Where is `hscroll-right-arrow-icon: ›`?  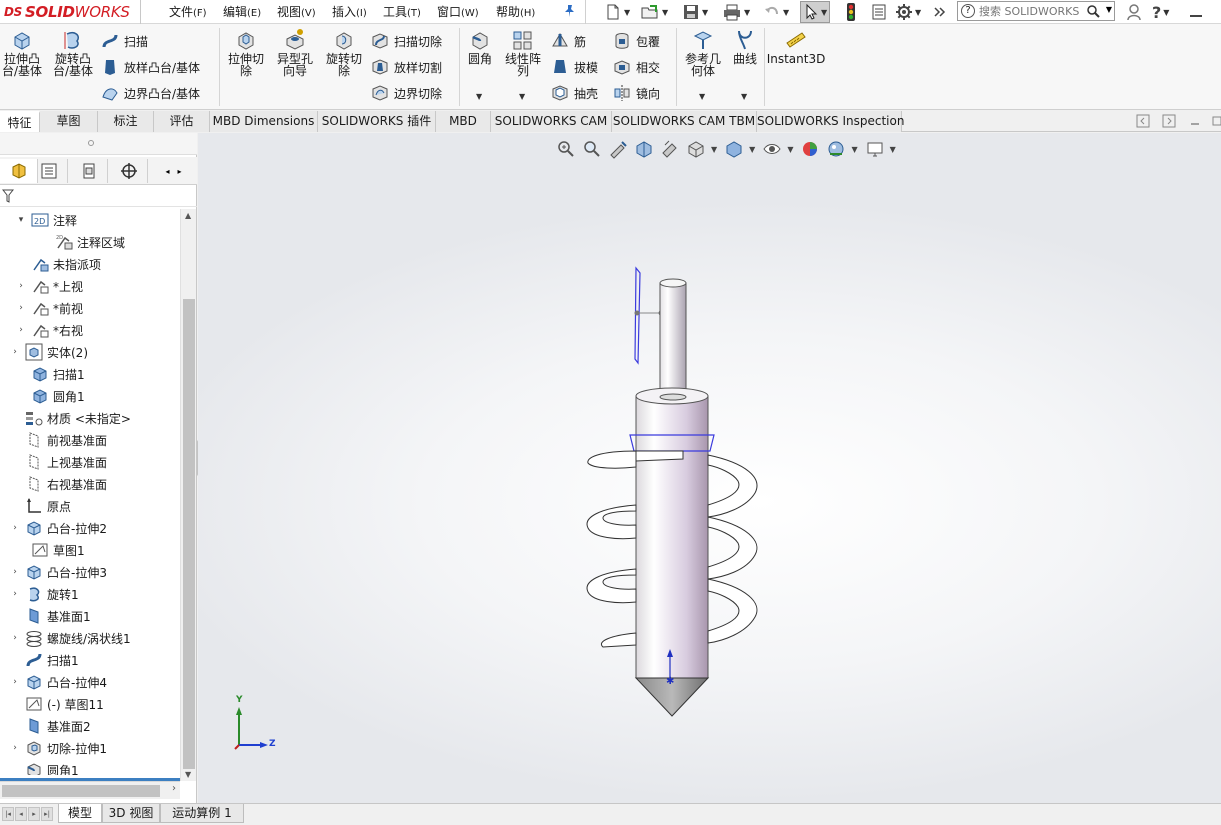
hscroll-right-arrow-icon: › is located at coordinates (174, 788).